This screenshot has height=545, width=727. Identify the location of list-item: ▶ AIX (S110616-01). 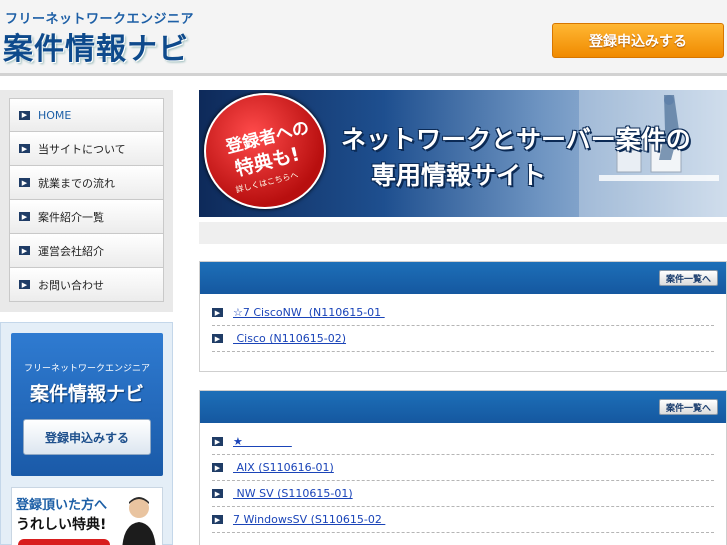
(463, 468).